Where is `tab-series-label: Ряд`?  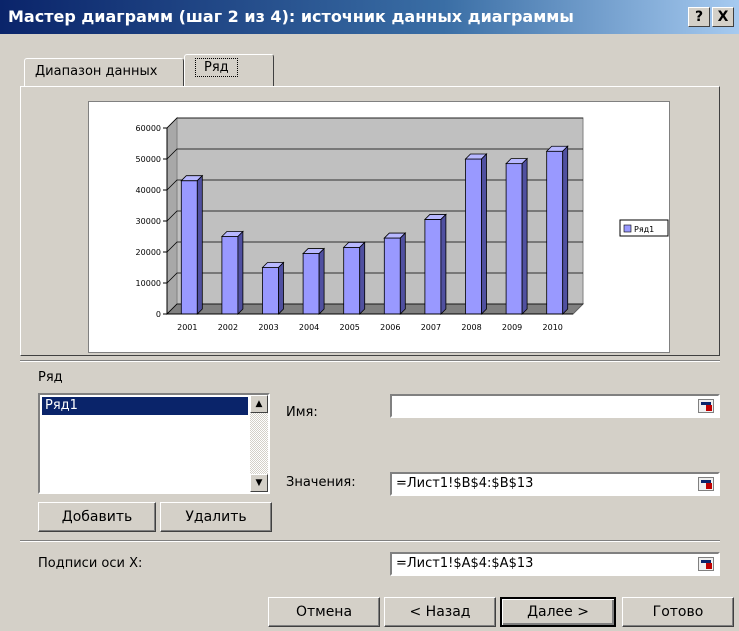 tab-series-label: Ряд is located at coordinates (216, 67).